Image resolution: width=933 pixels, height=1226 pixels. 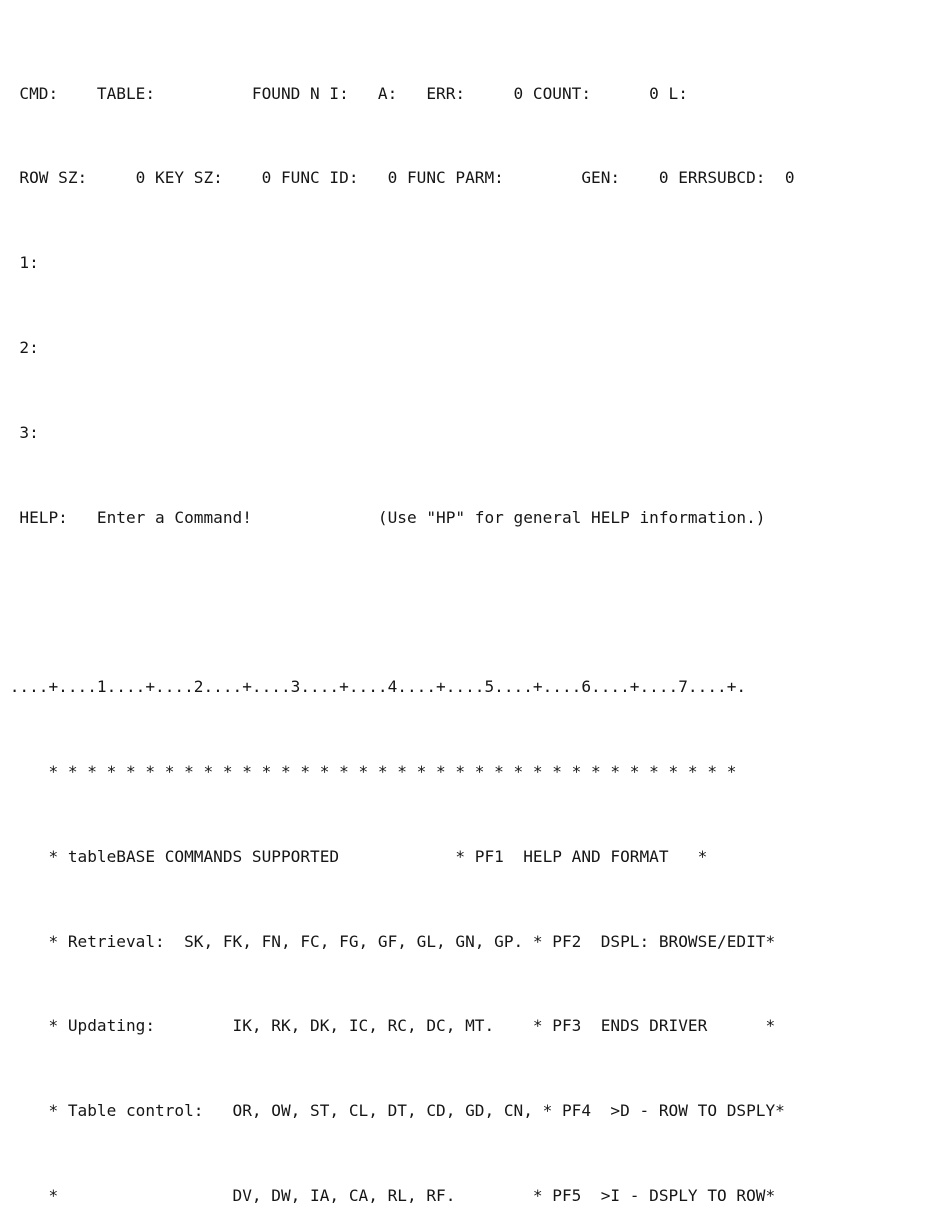 What do you see at coordinates (397, 347) in the screenshot?
I see `input-line-2: 2:` at bounding box center [397, 347].